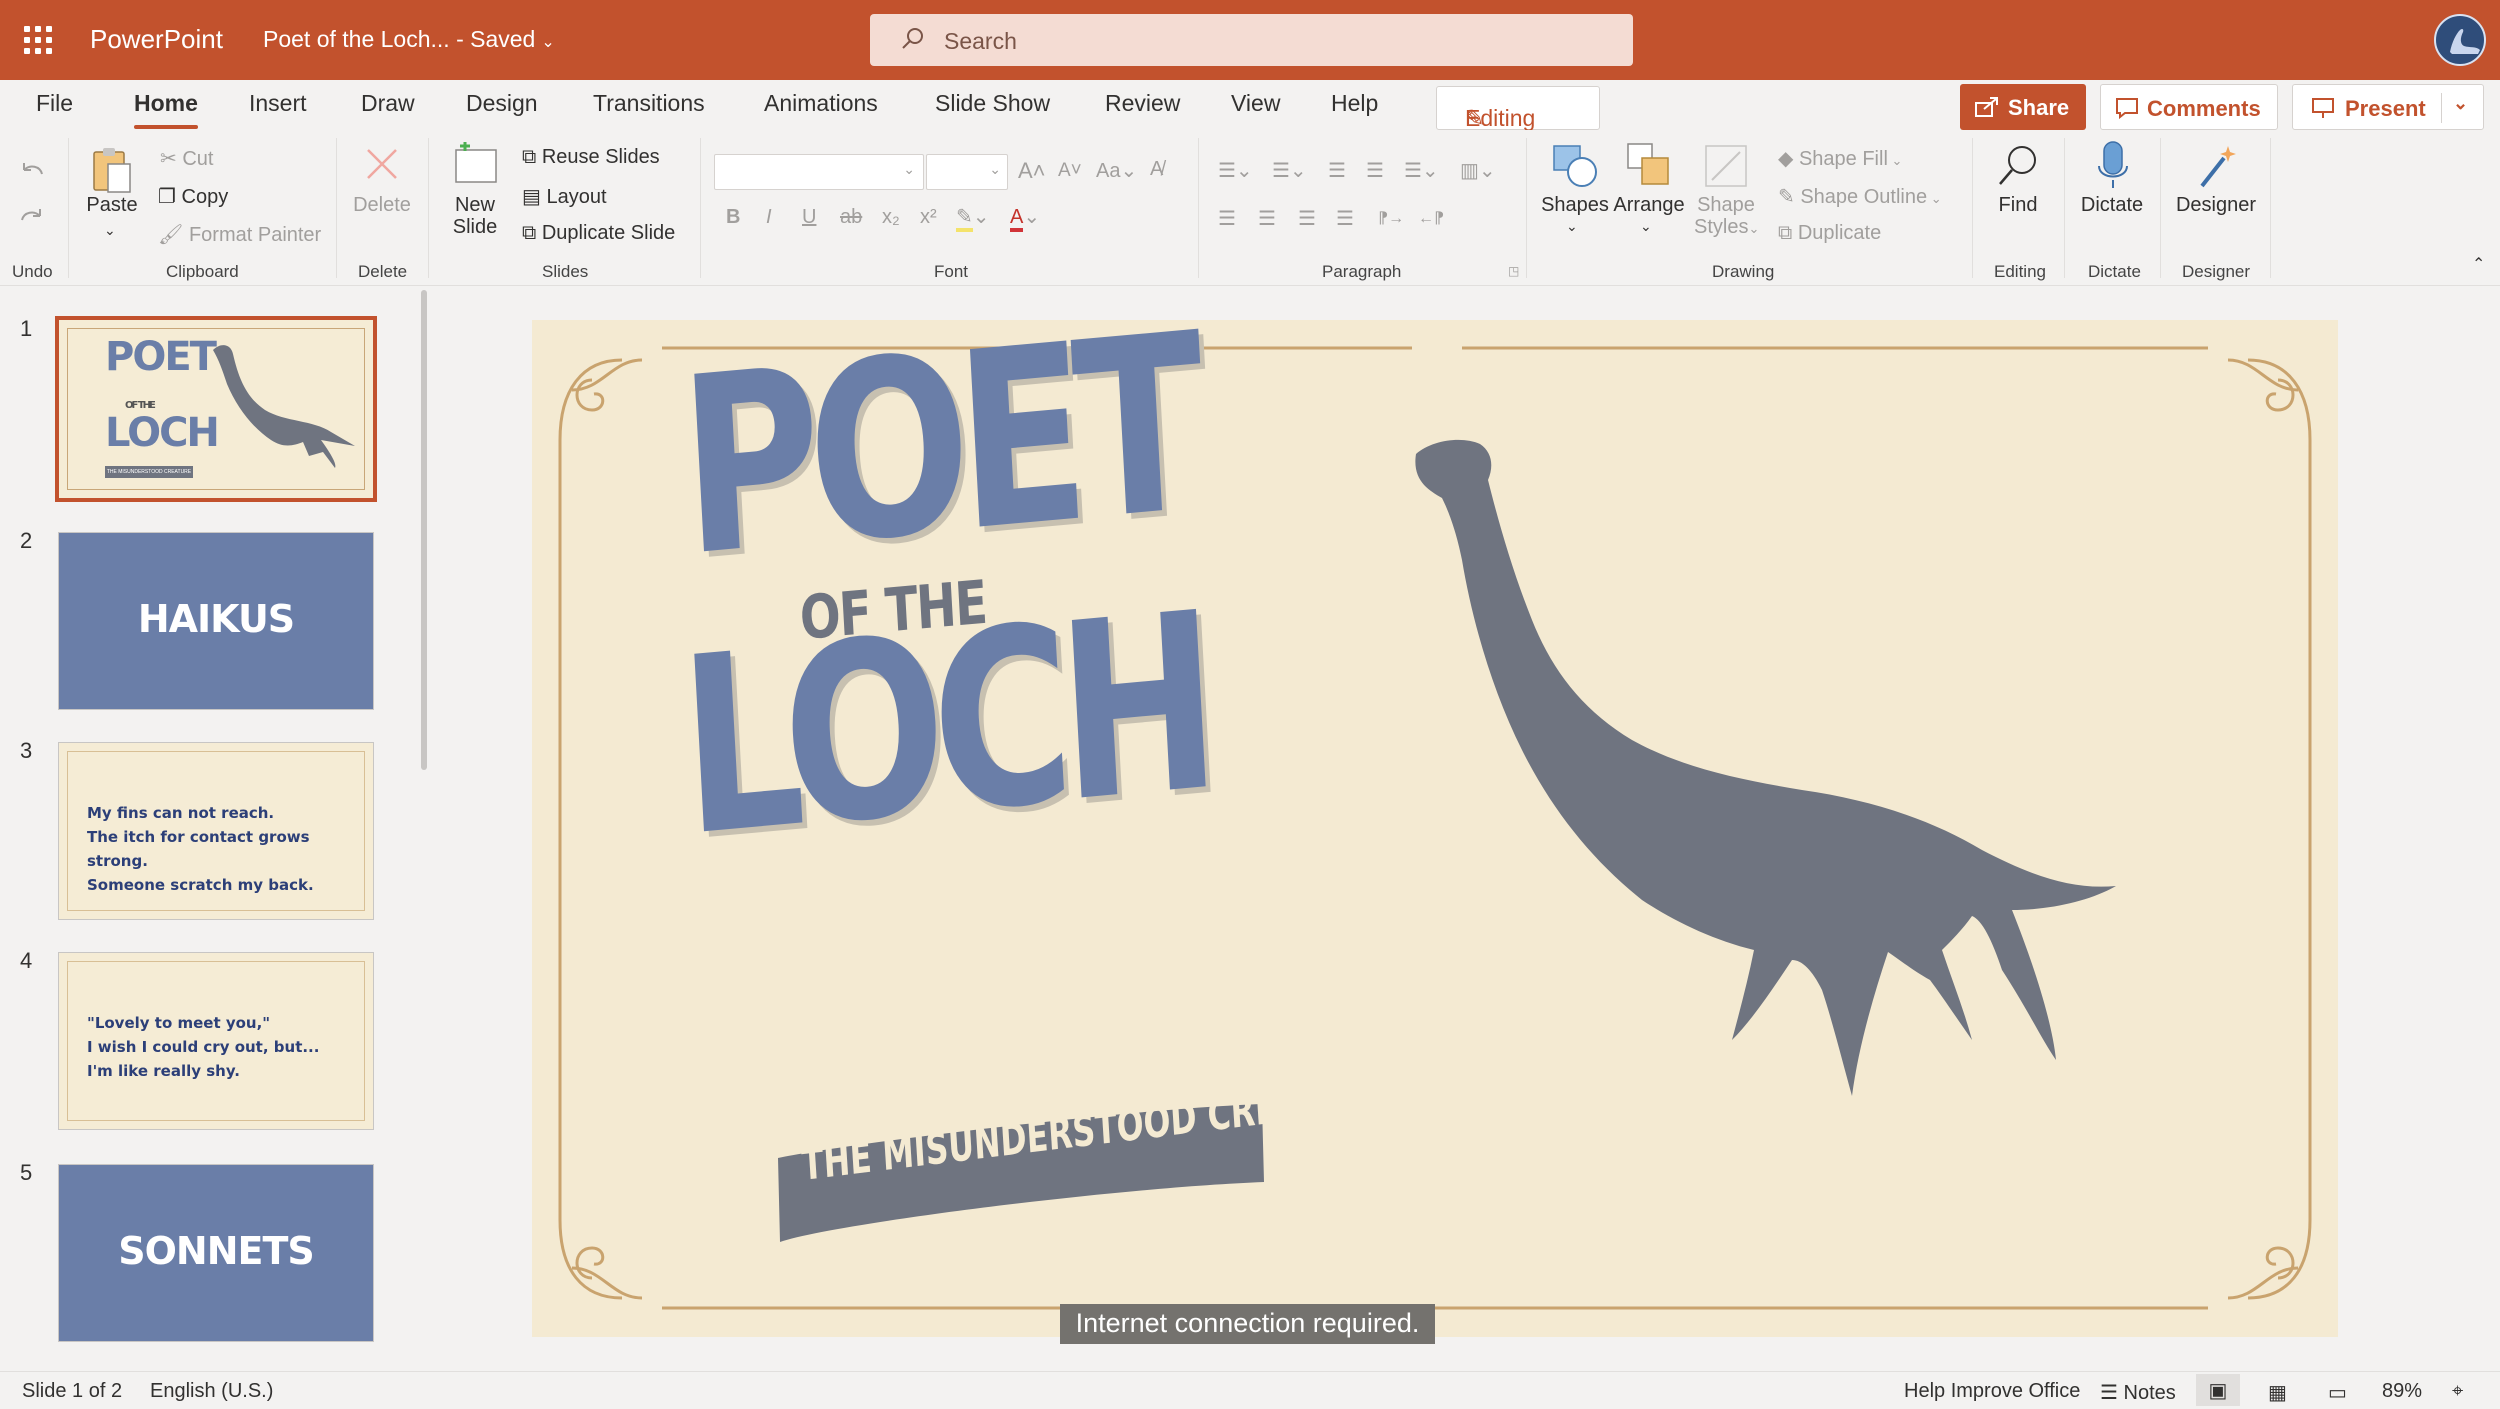 The height and width of the screenshot is (1409, 2500). I want to click on document-title: Poet of the Loch... - Saved ⌄, so click(409, 39).